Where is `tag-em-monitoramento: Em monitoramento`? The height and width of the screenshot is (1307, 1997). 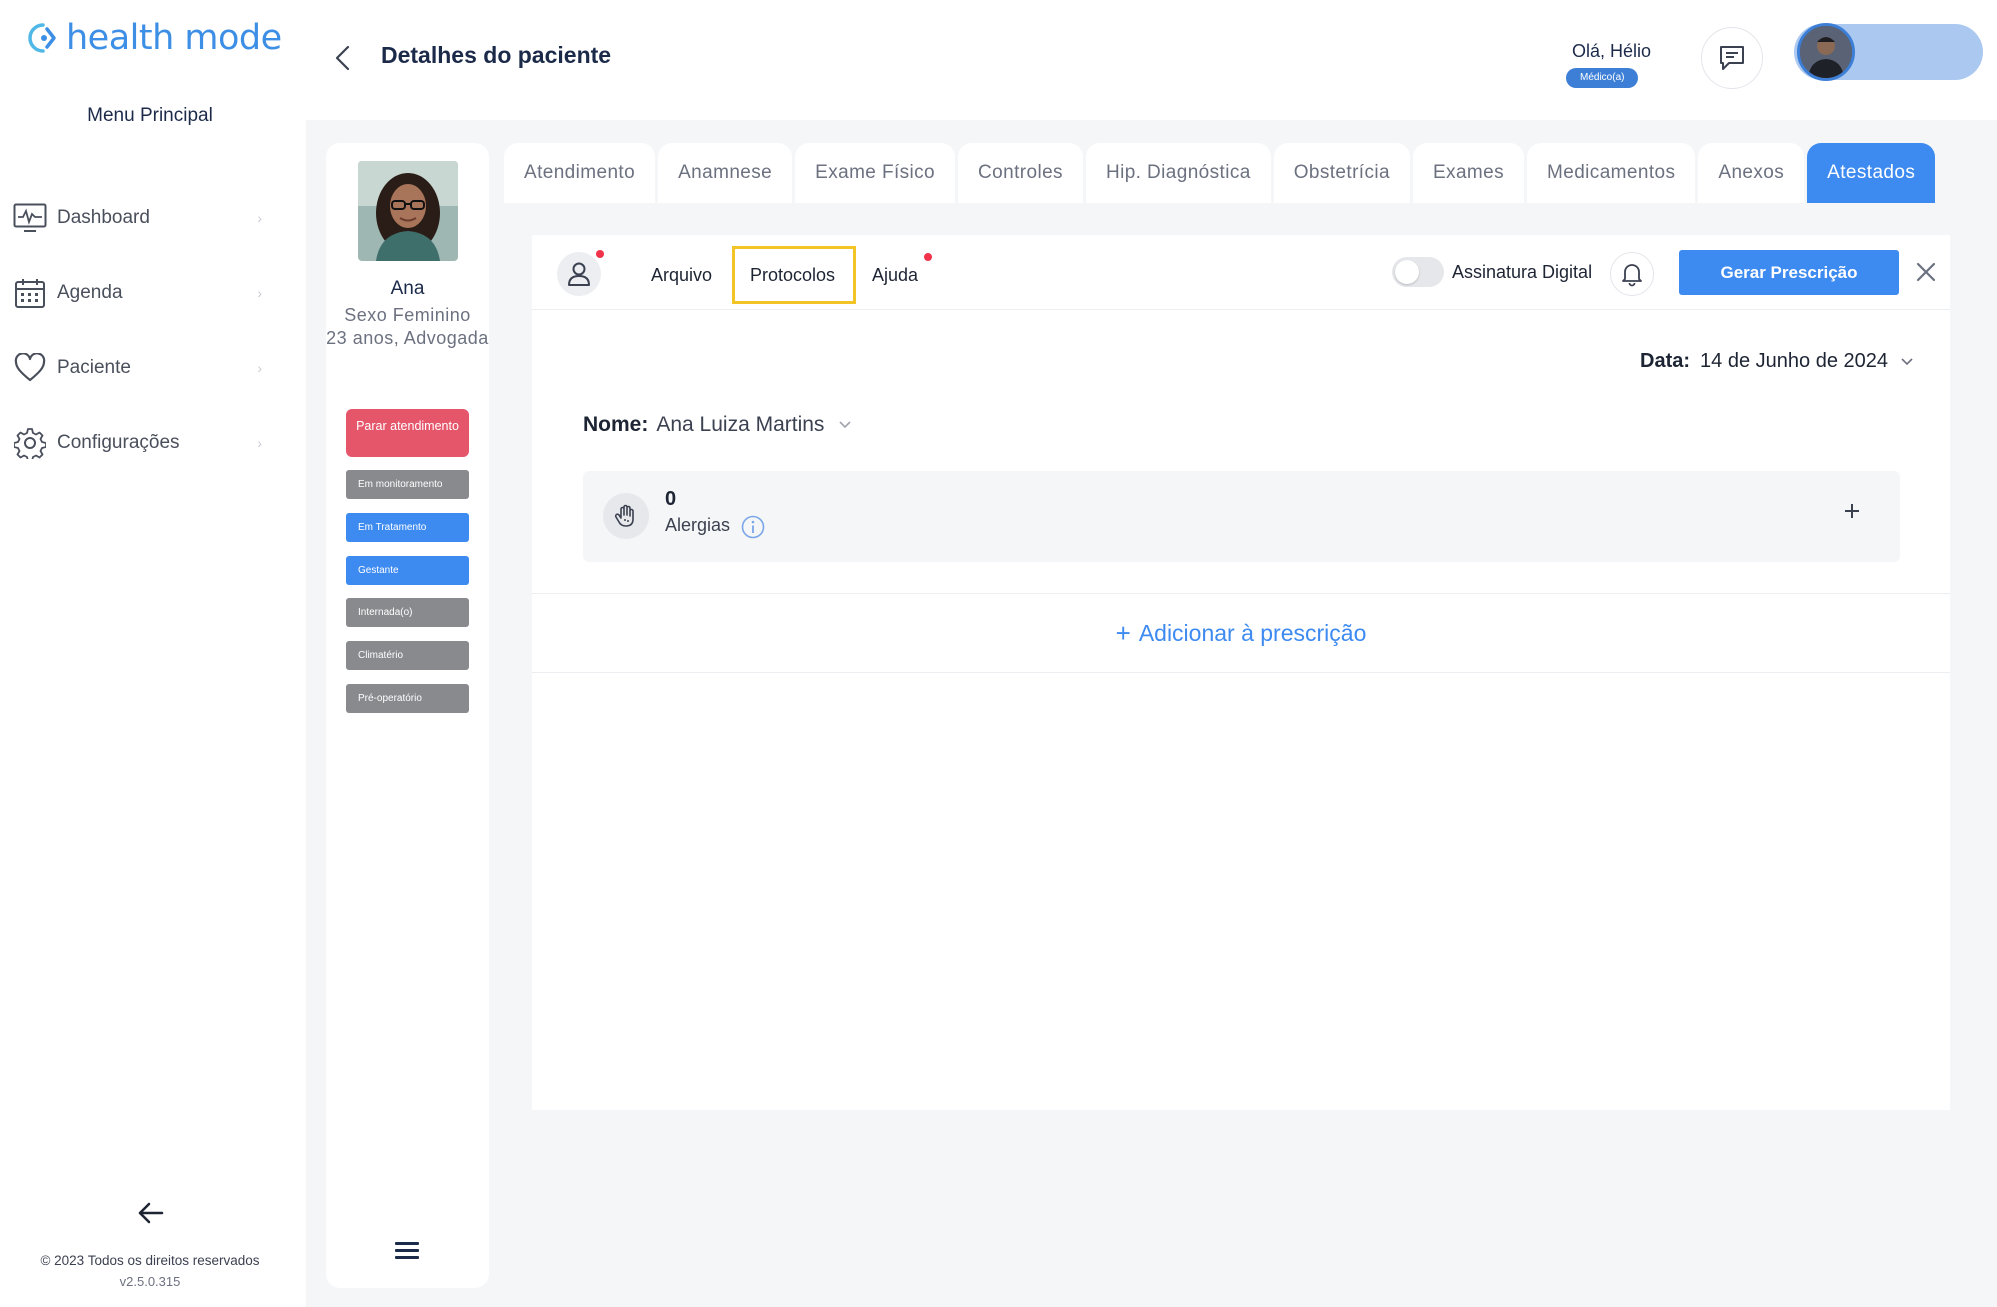 tag-em-monitoramento: Em monitoramento is located at coordinates (407, 484).